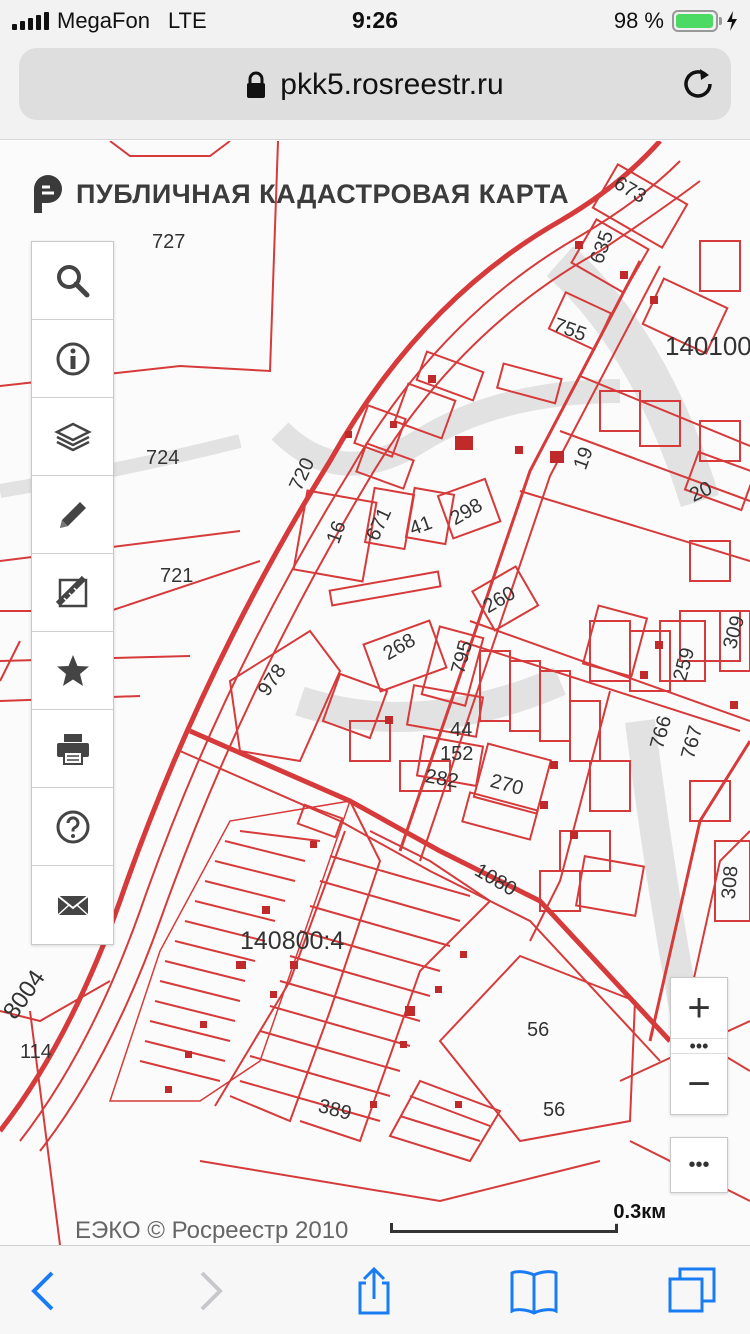 The image size is (750, 1334). I want to click on brand: ПУБЛИЧНАЯ КАДАСТРОВАЯ КАРТА, so click(299, 194).